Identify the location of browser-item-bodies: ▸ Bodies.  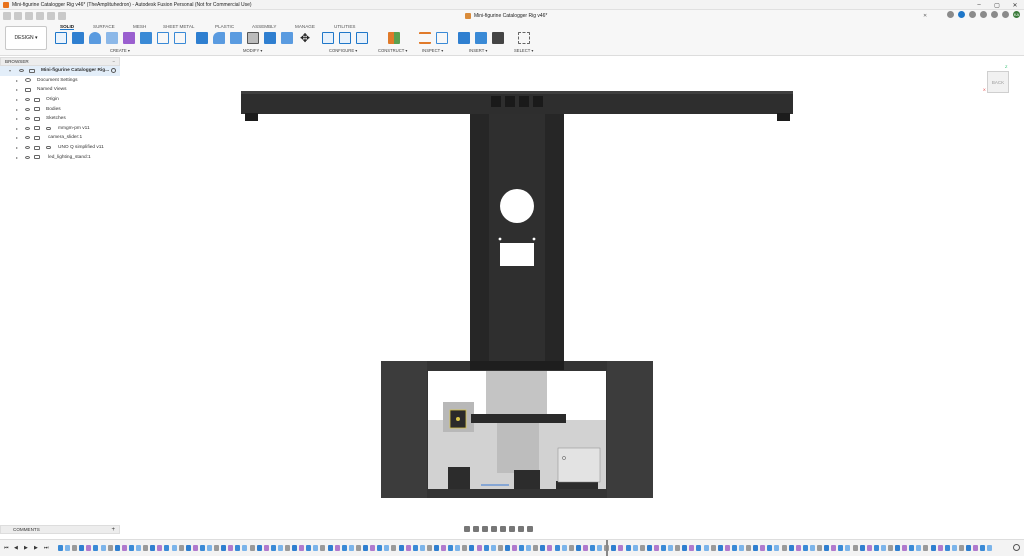
(60, 109).